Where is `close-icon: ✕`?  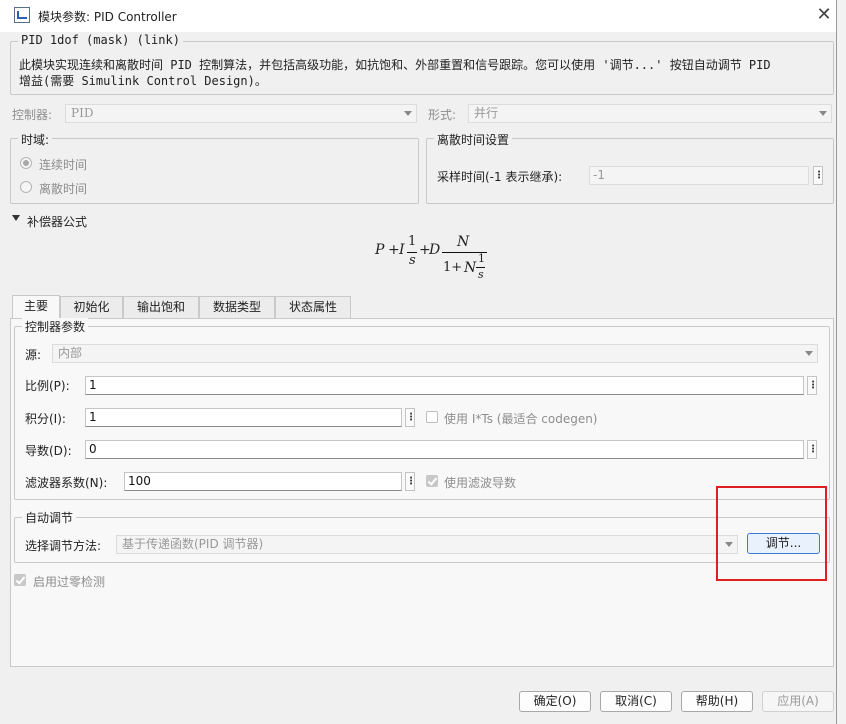 close-icon: ✕ is located at coordinates (824, 15).